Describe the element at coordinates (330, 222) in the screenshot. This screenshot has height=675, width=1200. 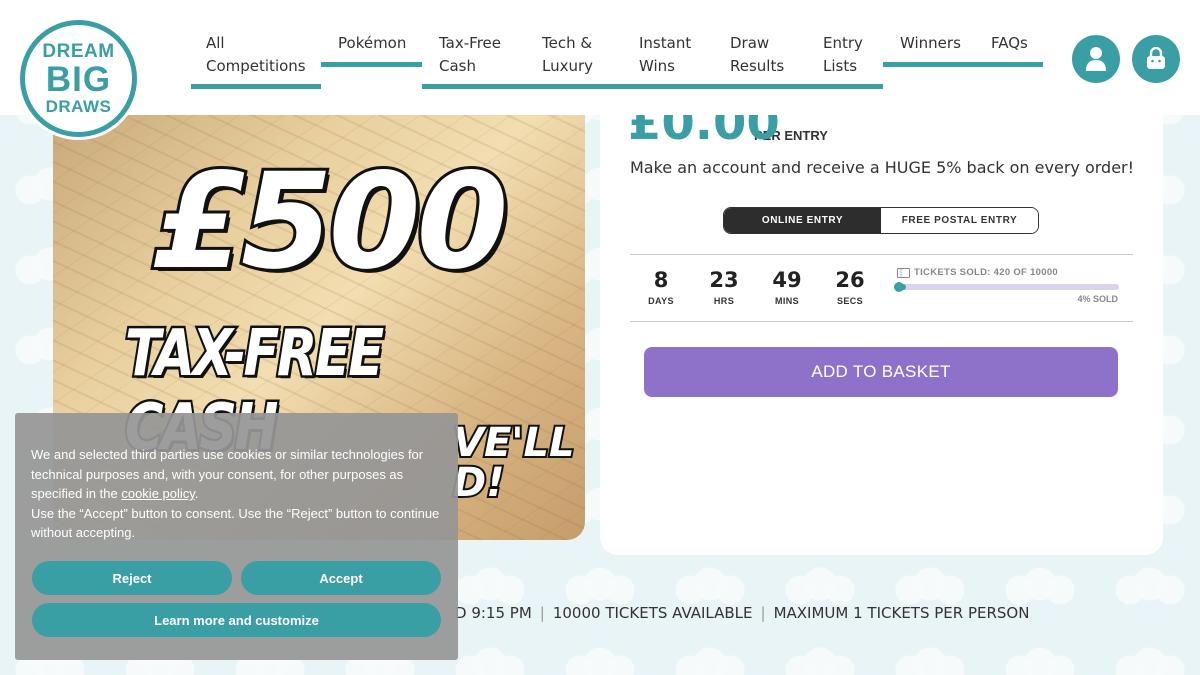
I see `image-amount-text: £500` at that location.